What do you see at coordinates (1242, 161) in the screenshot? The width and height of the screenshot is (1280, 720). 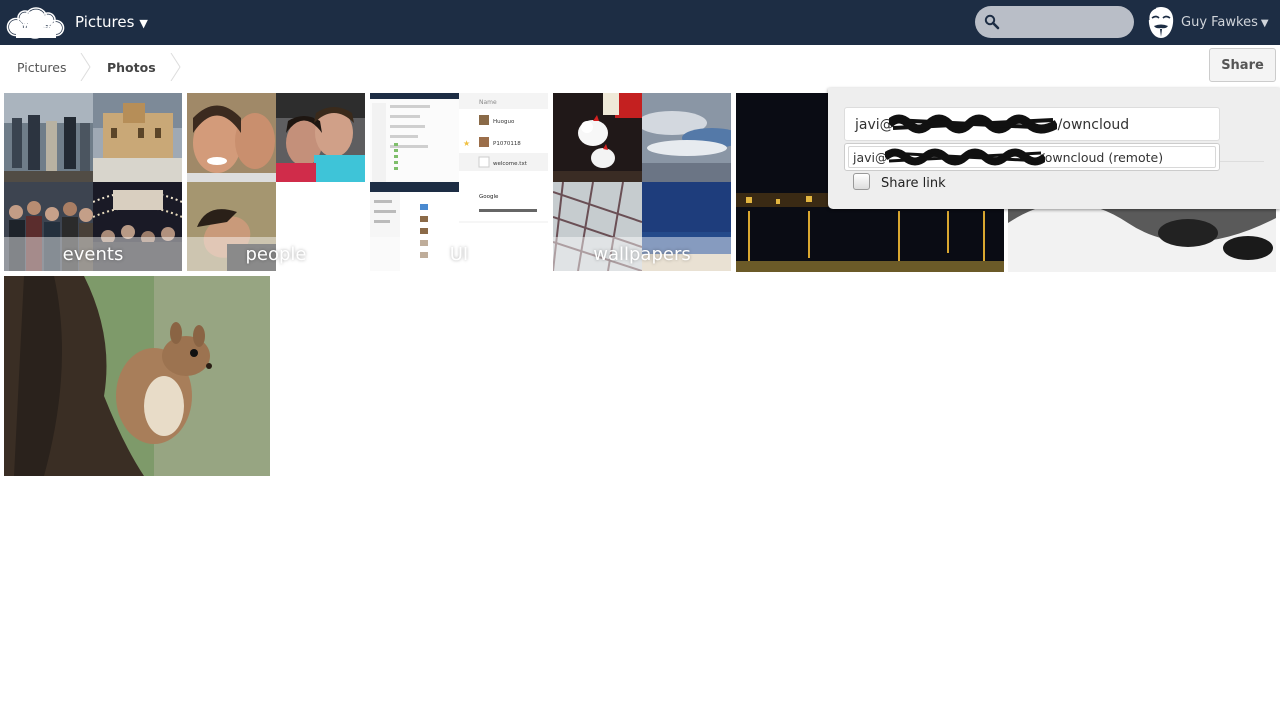 I see `divider` at bounding box center [1242, 161].